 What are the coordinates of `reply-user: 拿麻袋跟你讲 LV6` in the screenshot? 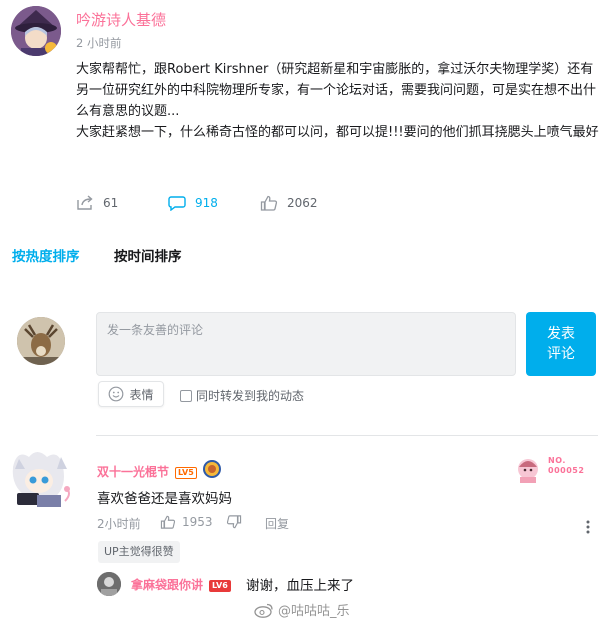 It's located at (181, 584).